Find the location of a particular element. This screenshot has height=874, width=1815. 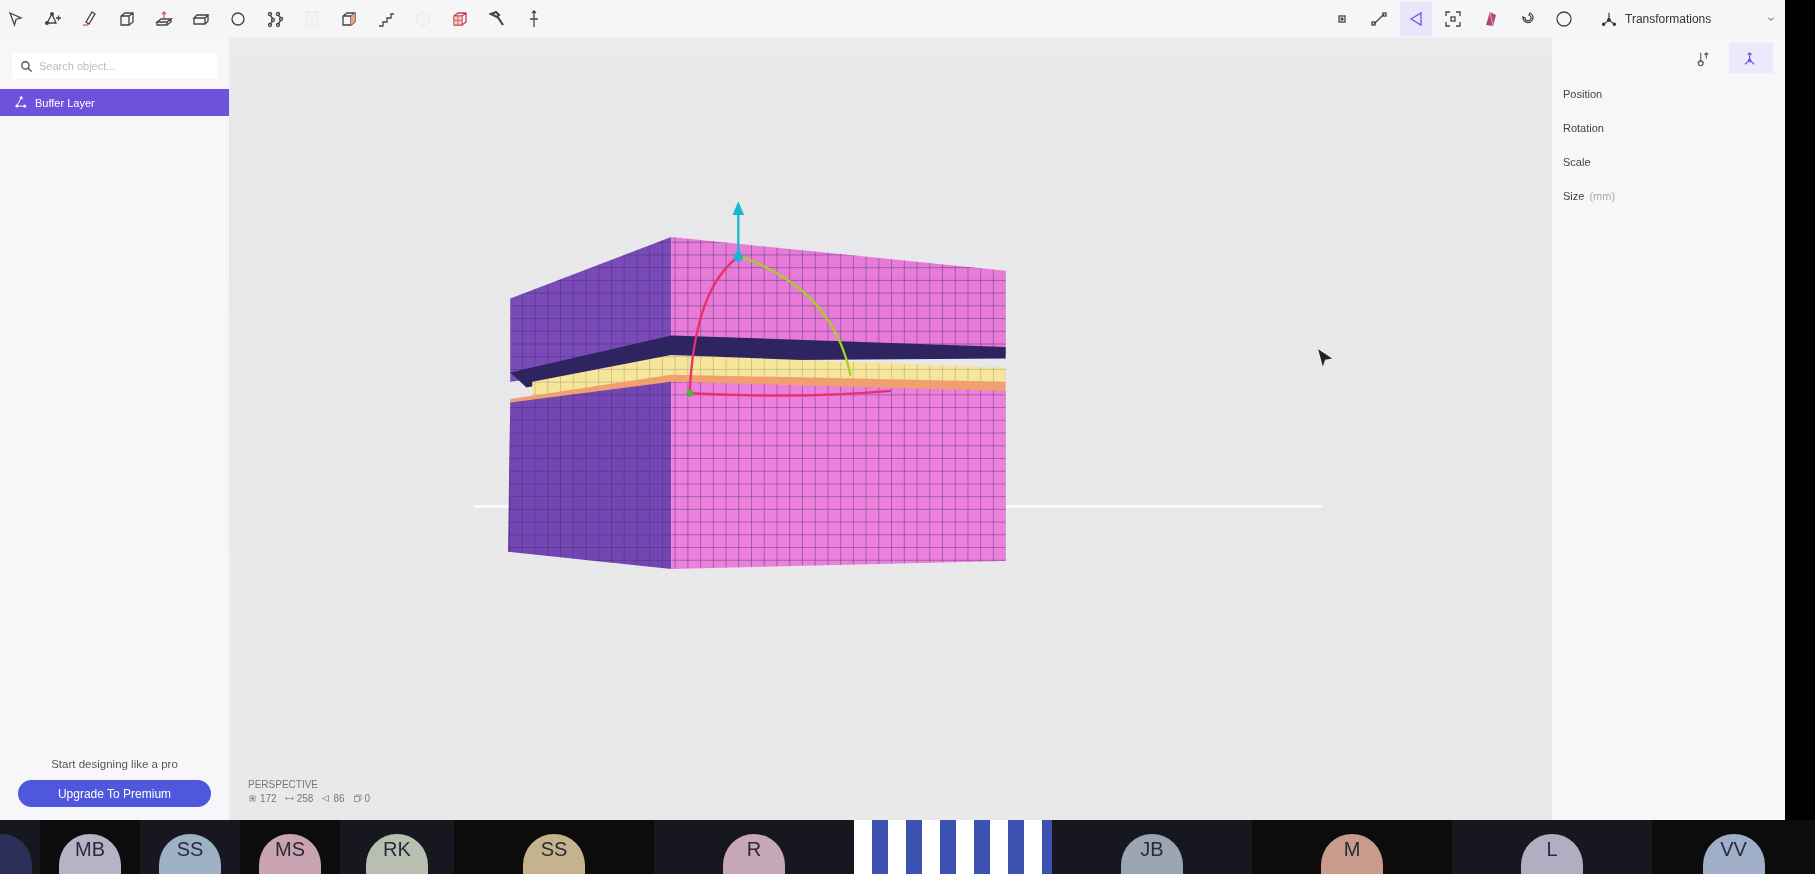

property-label: Size is located at coordinates (1574, 196).